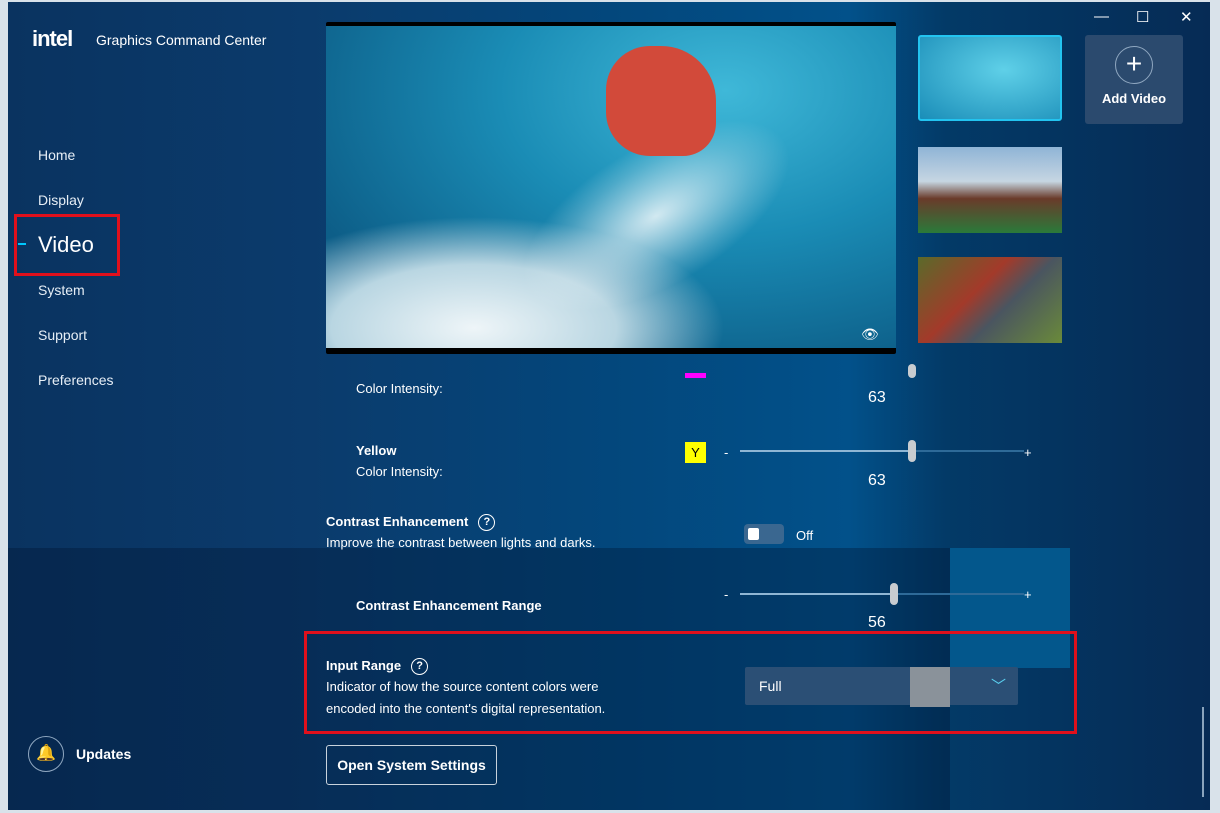 The width and height of the screenshot is (1220, 813). What do you see at coordinates (377, 667) in the screenshot?
I see `input-range-label: Input Range?` at bounding box center [377, 667].